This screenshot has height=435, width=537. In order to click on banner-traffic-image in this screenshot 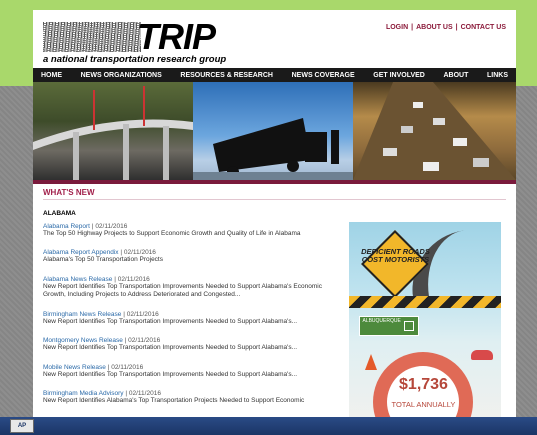, I will do `click(434, 131)`.